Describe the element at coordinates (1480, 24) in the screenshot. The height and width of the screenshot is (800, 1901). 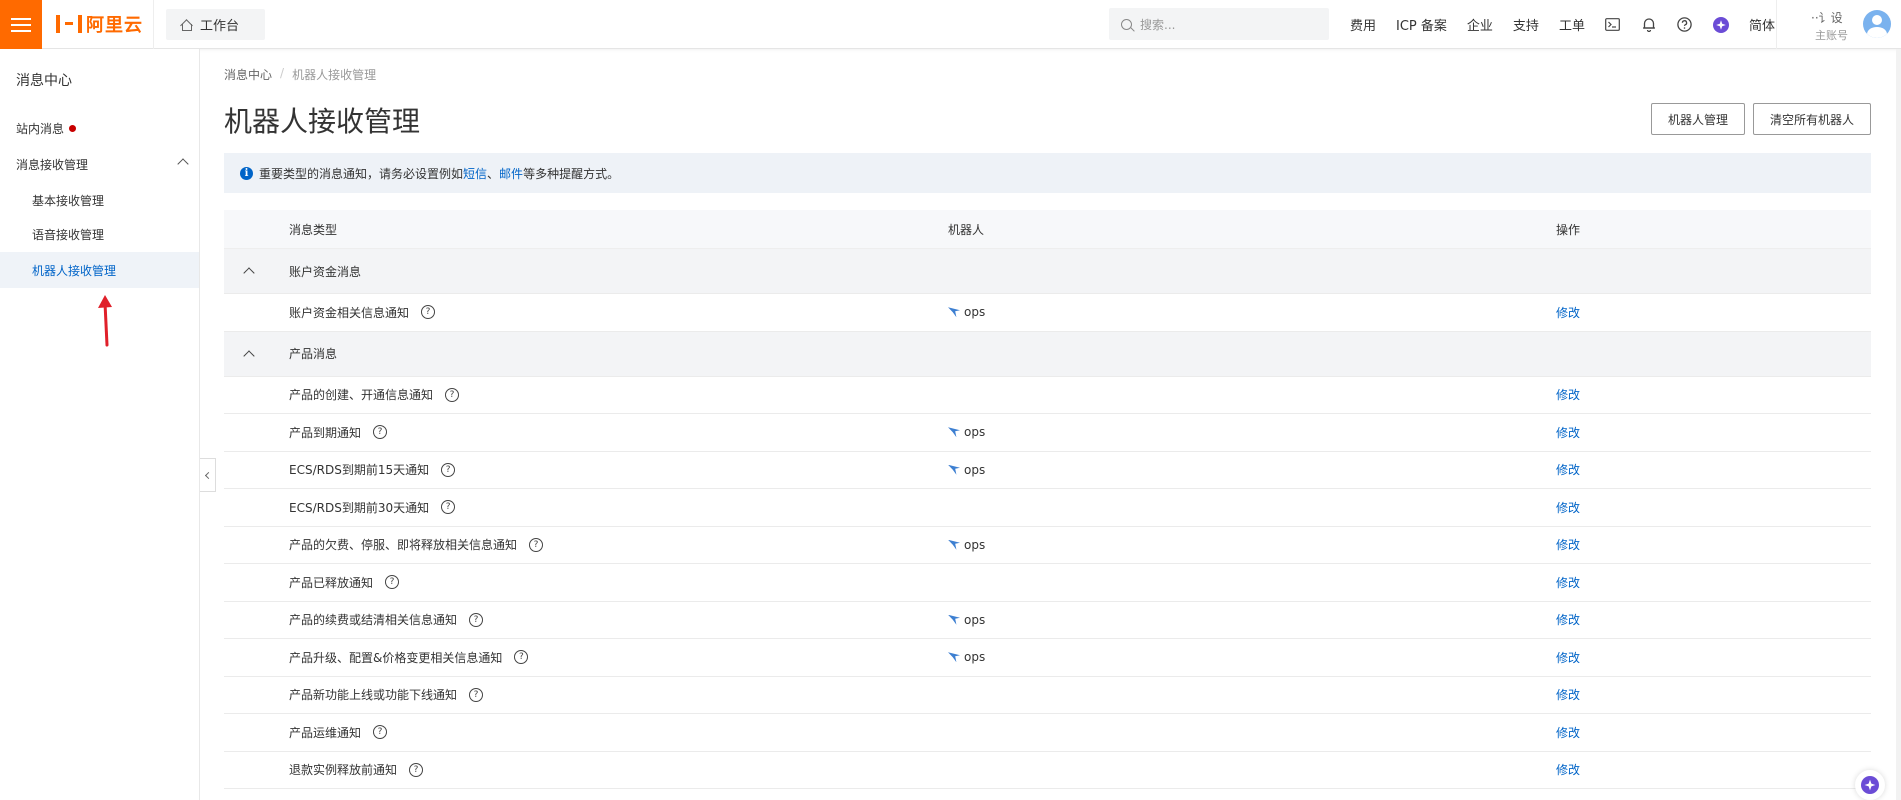
I see `nav-enterprise: 企业` at that location.